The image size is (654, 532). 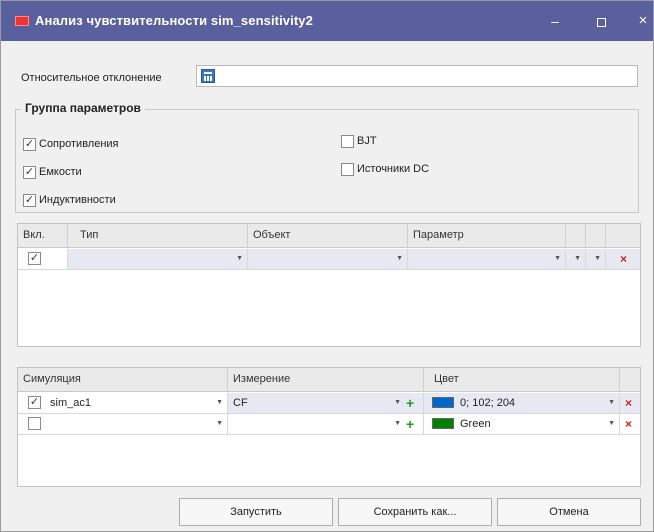 I want to click on header-enabled: Вкл., so click(x=43, y=236).